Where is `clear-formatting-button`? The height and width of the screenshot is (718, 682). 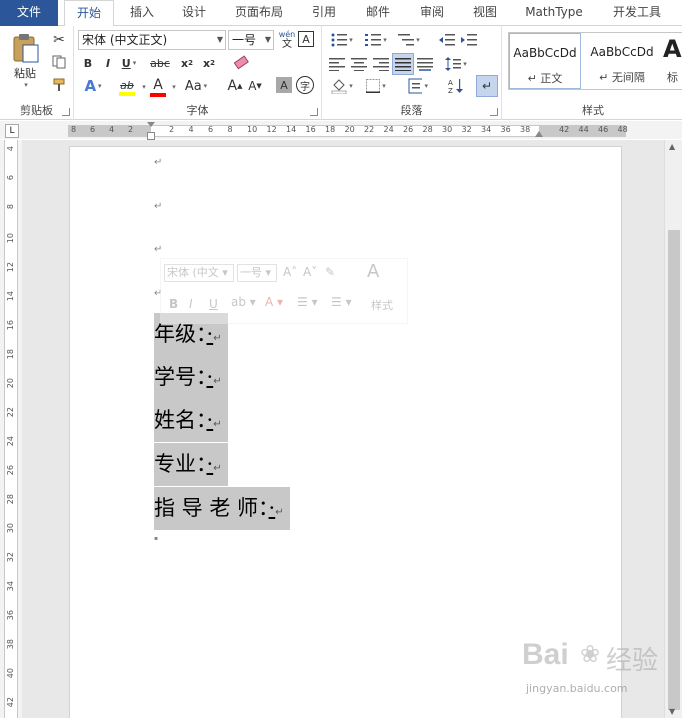
clear-formatting-button is located at coordinates (241, 62).